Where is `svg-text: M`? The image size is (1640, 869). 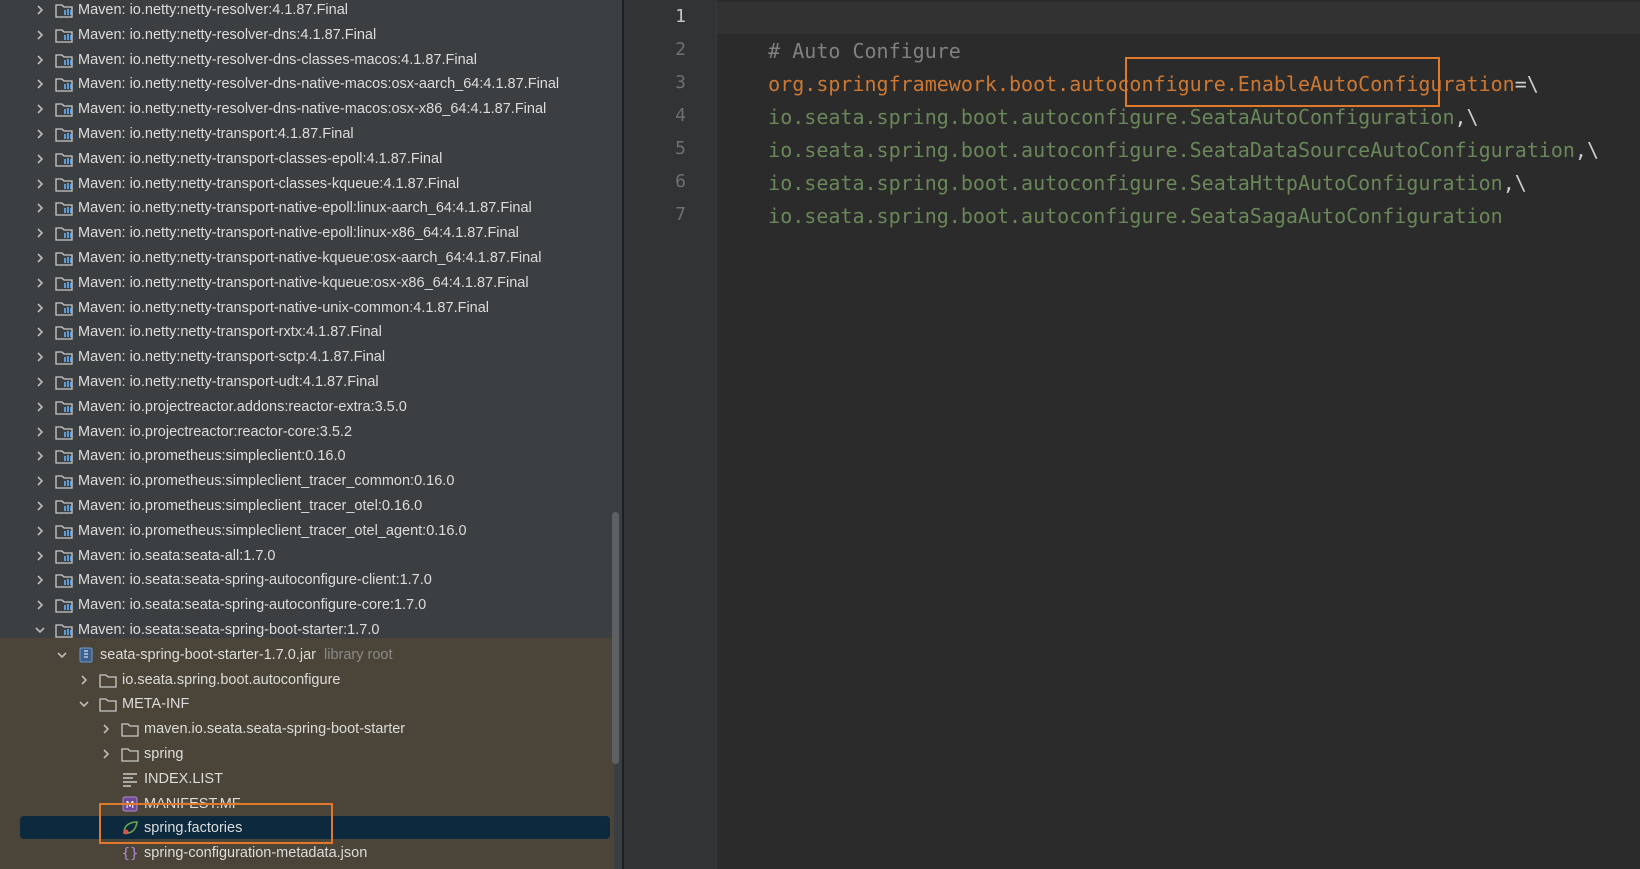 svg-text: M is located at coordinates (130, 805).